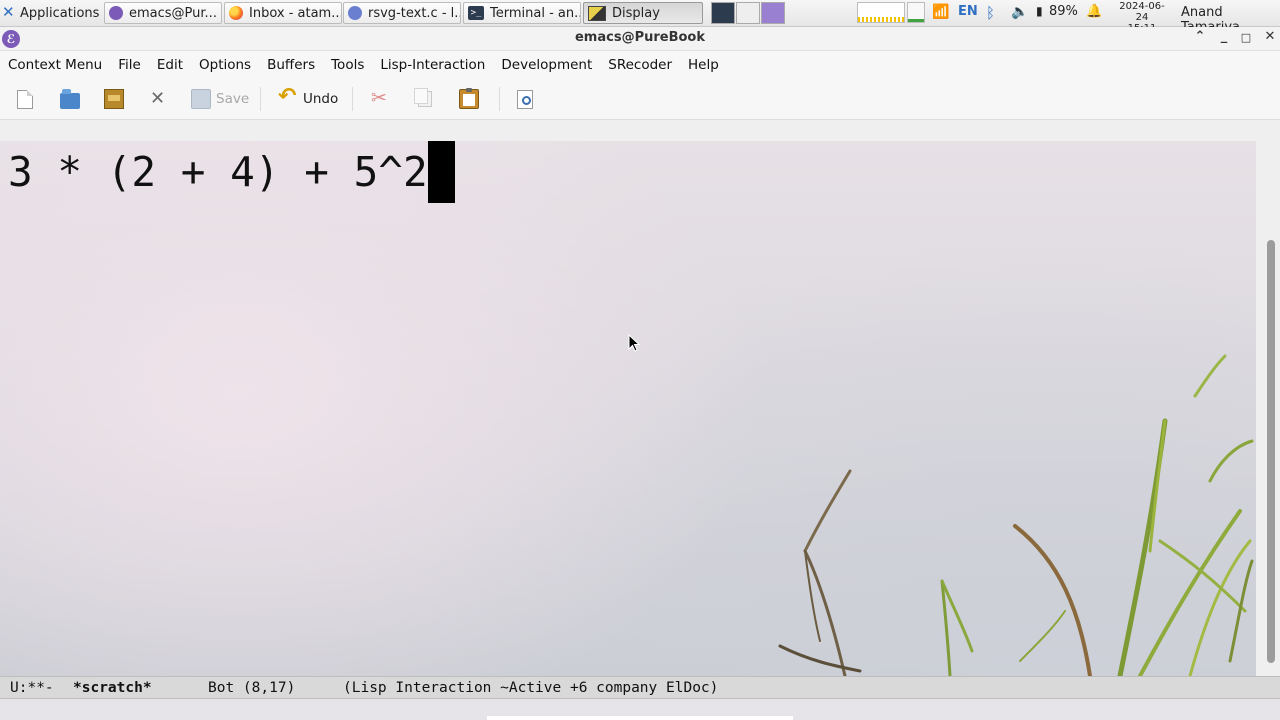 The height and width of the screenshot is (720, 1280). I want to click on modeline-position: Bot (8,17), so click(252, 688).